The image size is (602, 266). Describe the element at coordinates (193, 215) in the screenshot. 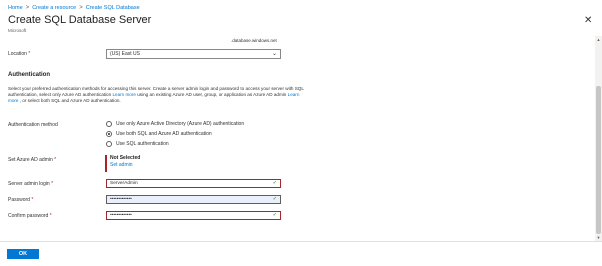

I see `confirm-password-input: ••••••••••••• ✓` at that location.